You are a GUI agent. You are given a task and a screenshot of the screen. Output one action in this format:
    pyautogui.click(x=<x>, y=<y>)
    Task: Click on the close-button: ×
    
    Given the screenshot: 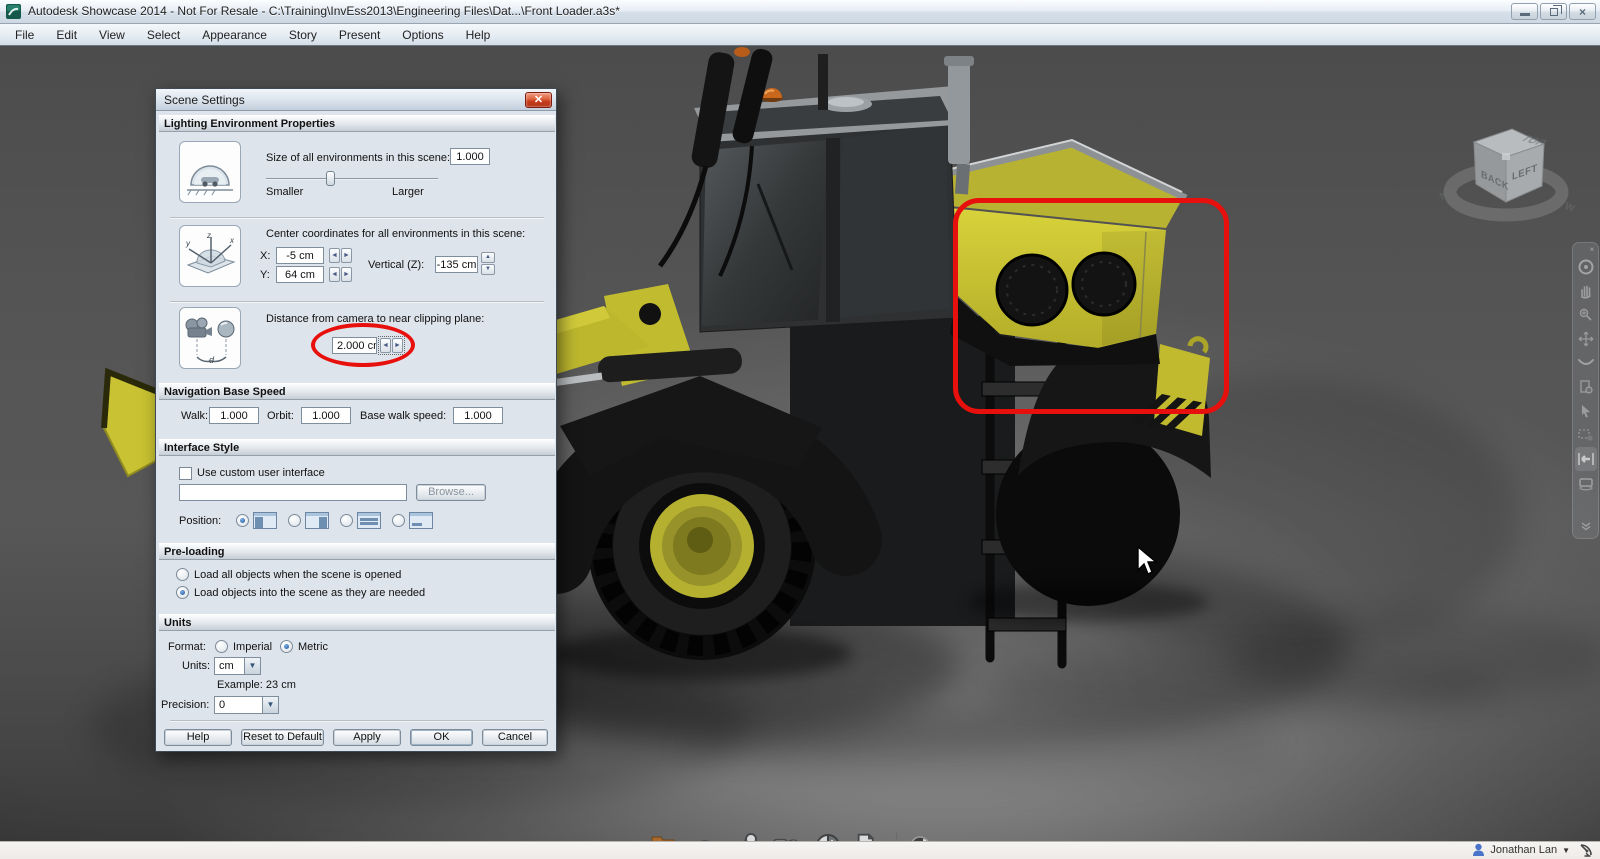 What is the action you would take?
    pyautogui.click(x=1582, y=11)
    